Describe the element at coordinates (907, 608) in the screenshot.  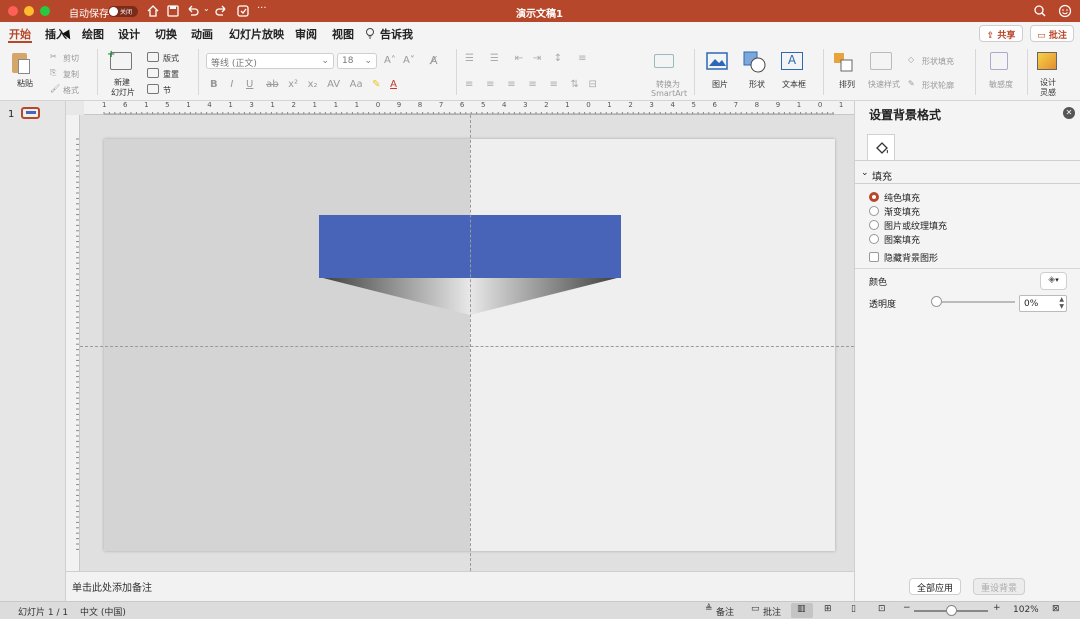
I see `zoom-out-icon: −` at that location.